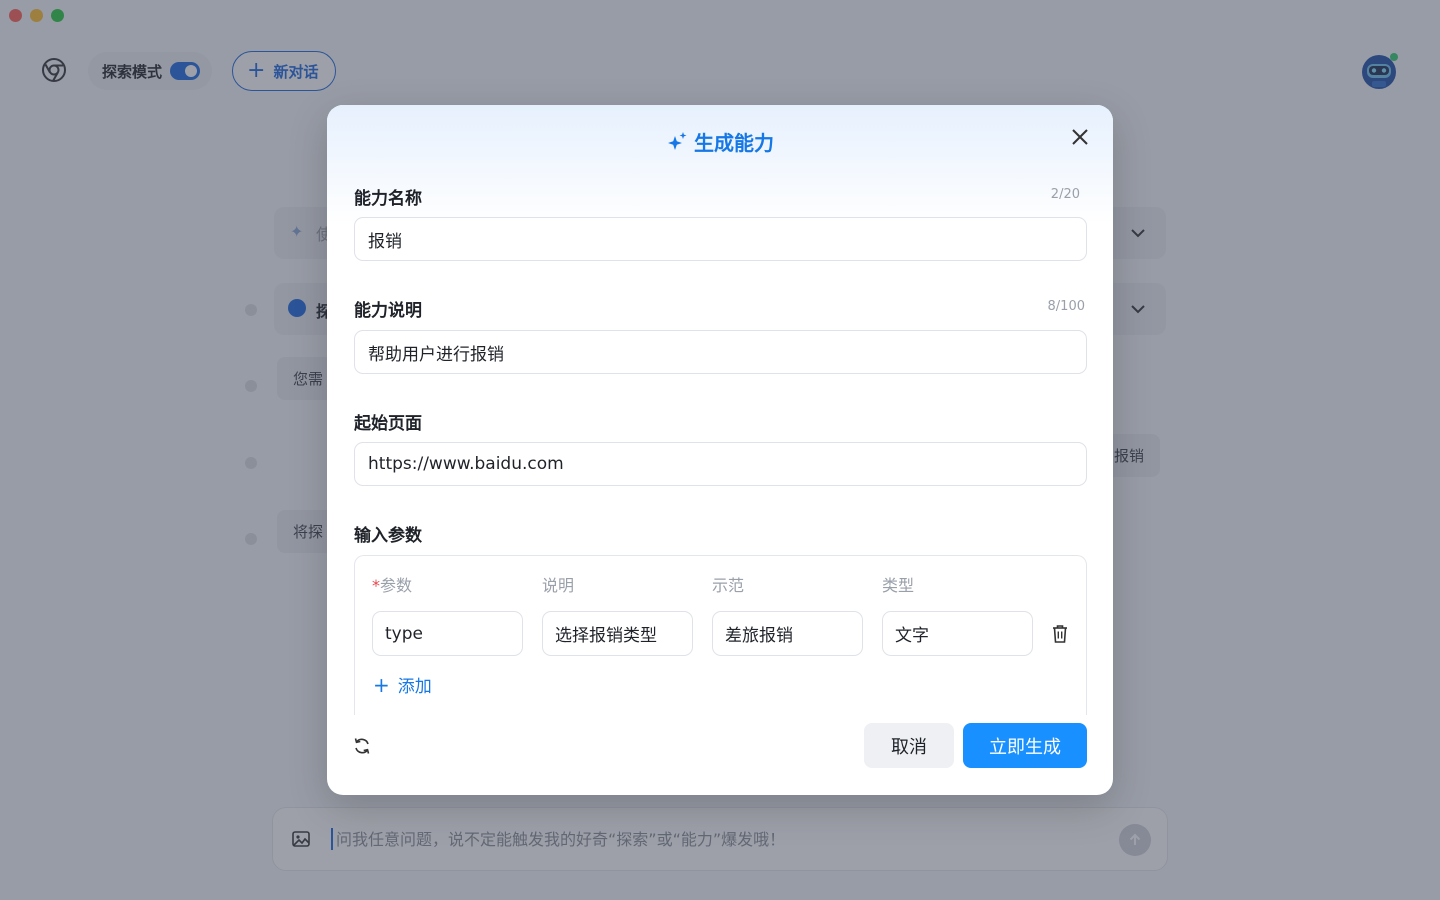 The height and width of the screenshot is (900, 1440). Describe the element at coordinates (728, 585) in the screenshot. I see `col-head-example: 示范` at that location.